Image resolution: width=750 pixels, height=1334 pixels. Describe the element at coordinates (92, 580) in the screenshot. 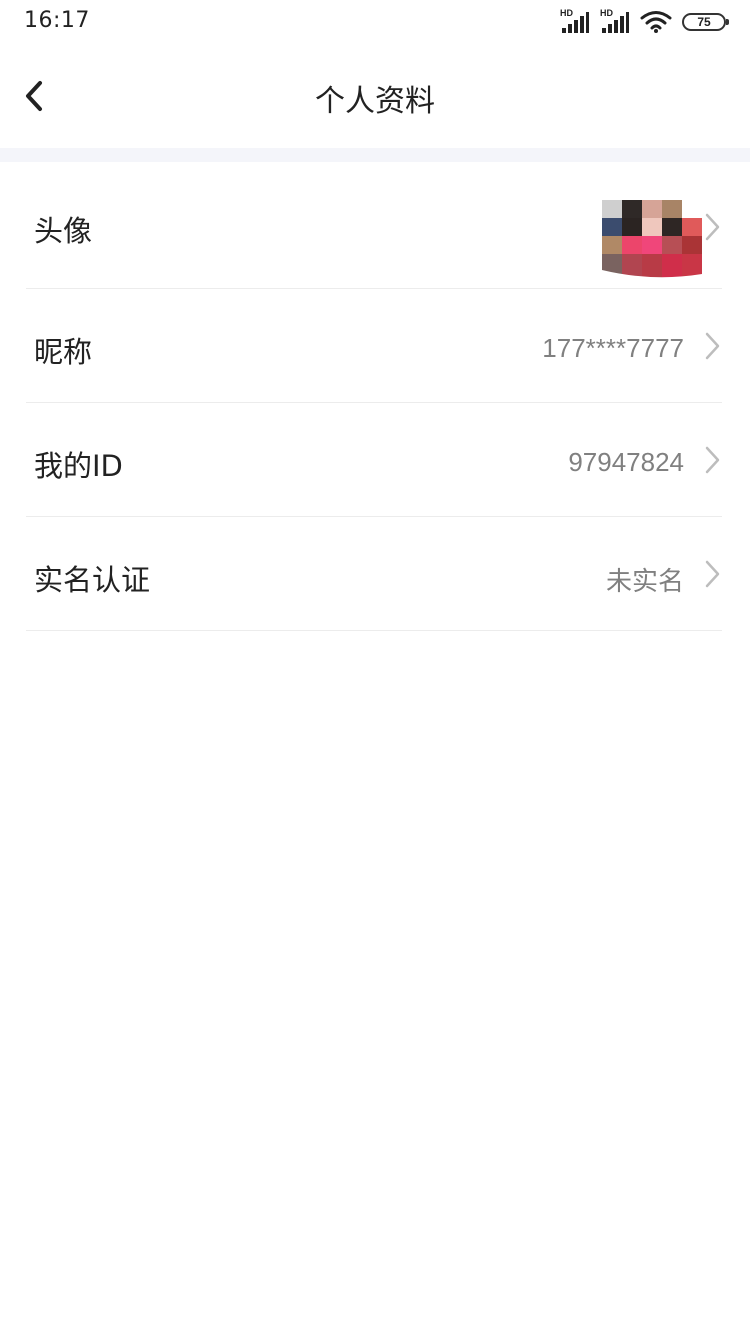

I see `verification-label: 实名认证` at that location.